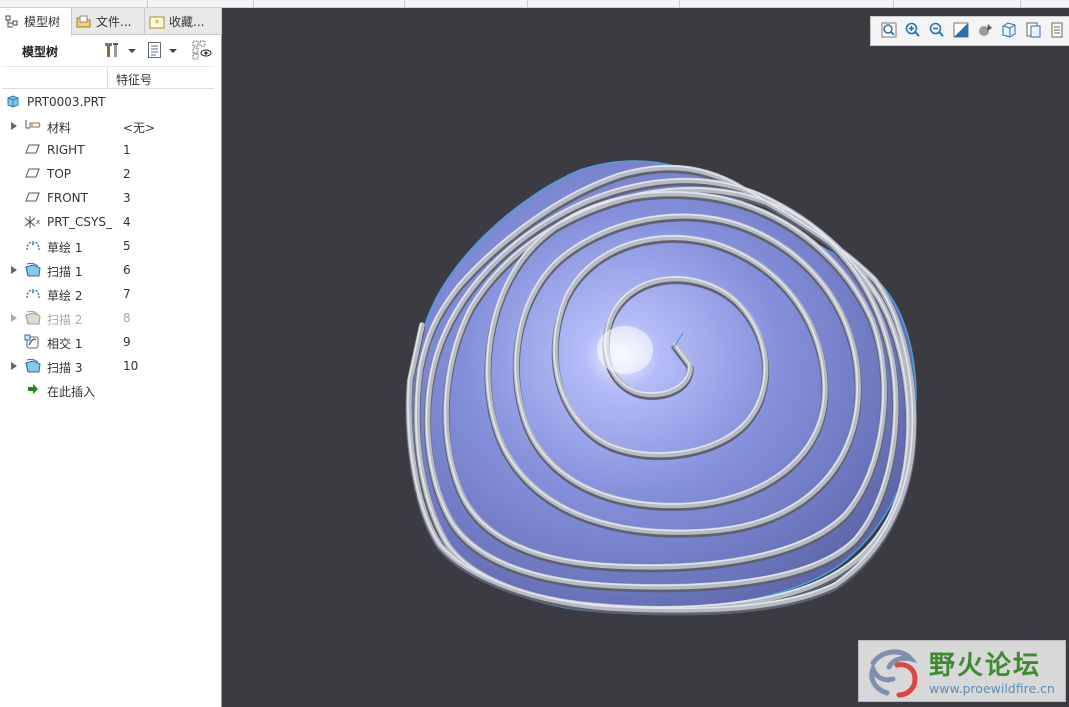 This screenshot has width=1069, height=707. I want to click on repaint-button, so click(961, 31).